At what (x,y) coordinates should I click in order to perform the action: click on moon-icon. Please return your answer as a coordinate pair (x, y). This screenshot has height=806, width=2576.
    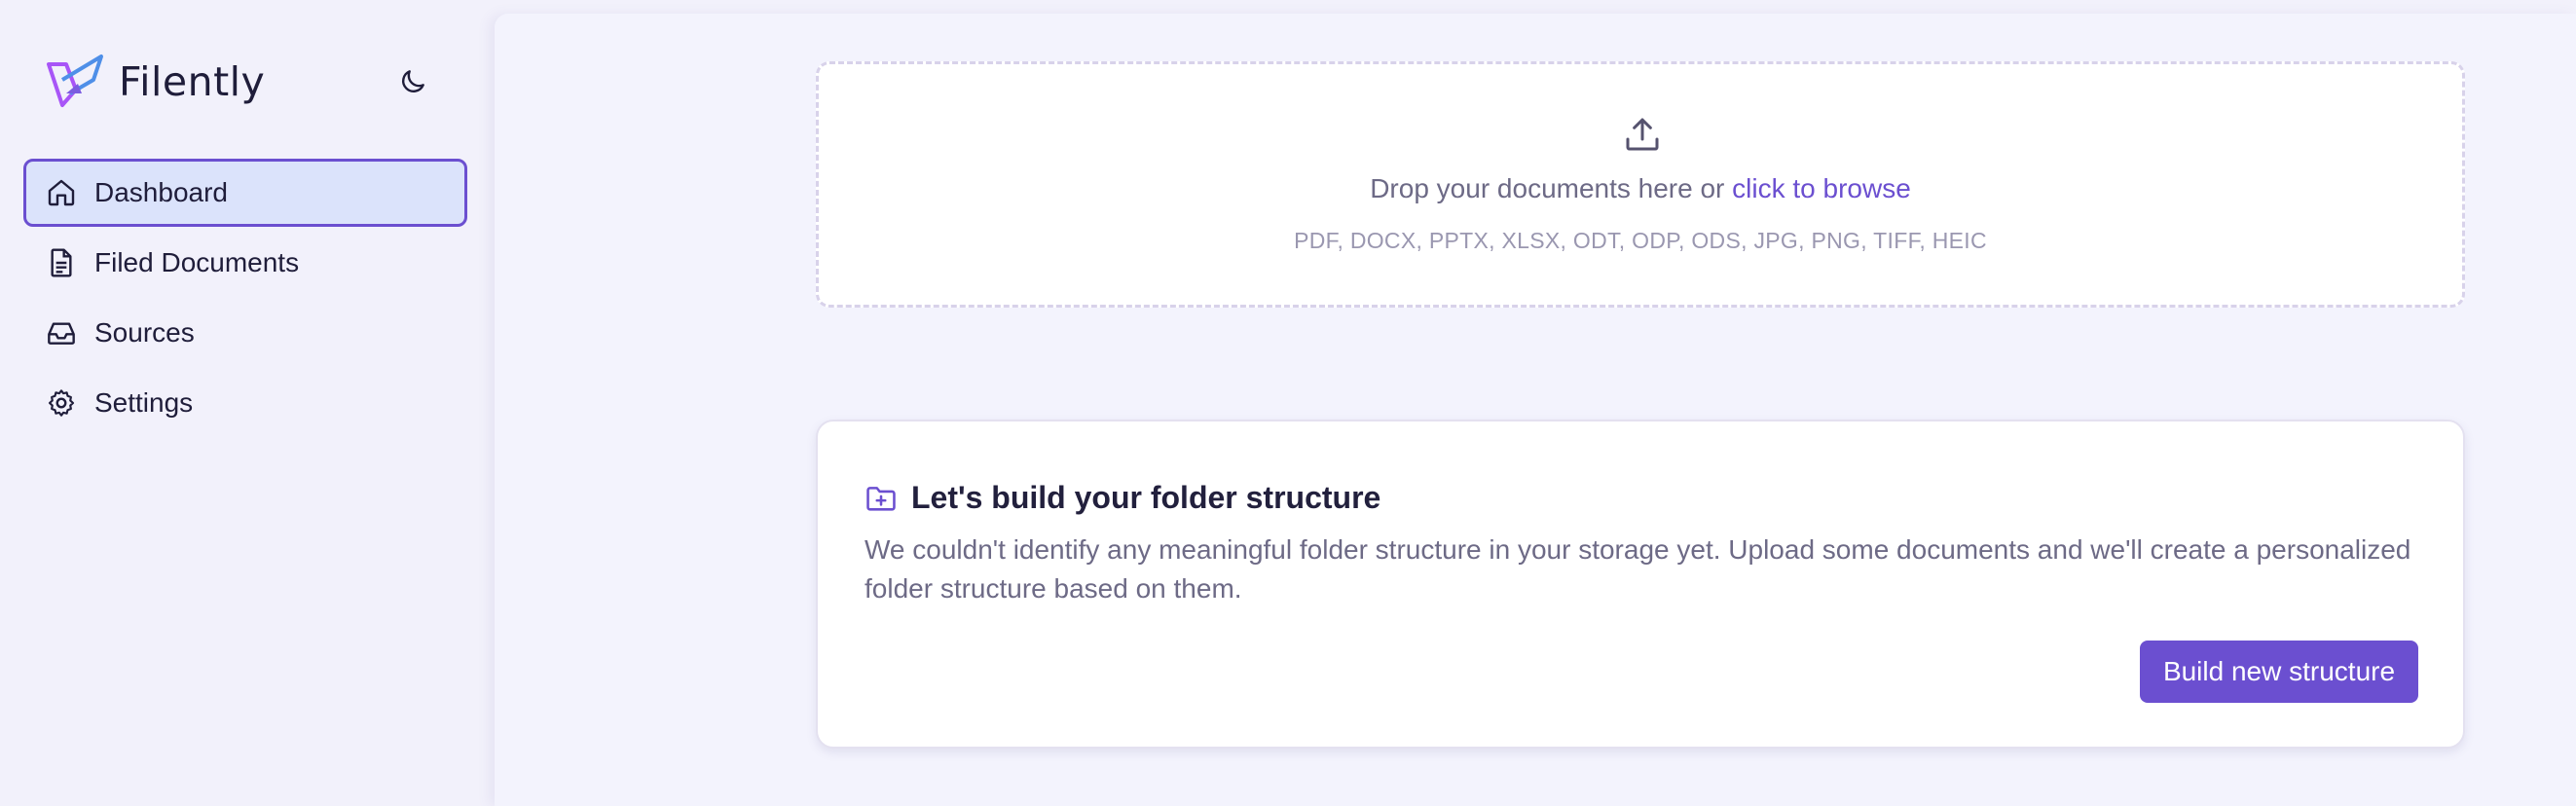
    Looking at the image, I should click on (413, 81).